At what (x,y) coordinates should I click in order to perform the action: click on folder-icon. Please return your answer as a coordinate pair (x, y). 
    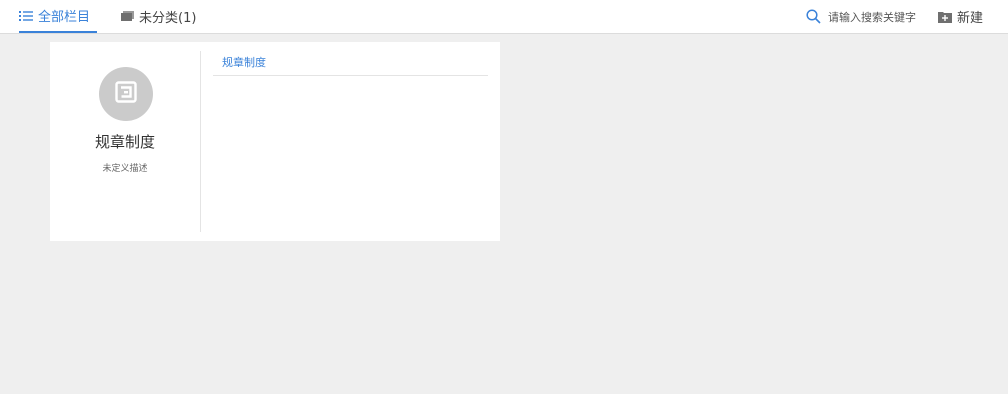
    Looking at the image, I should click on (127, 16).